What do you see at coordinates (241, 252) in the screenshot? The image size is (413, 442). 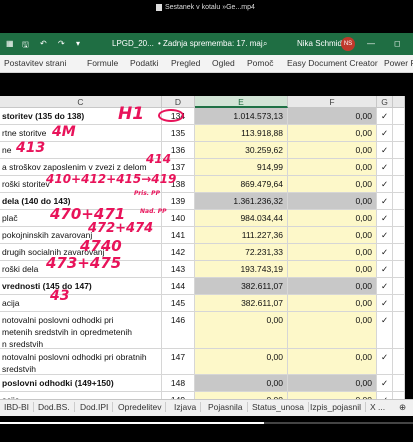 I see `cell-e: 72.231,33` at bounding box center [241, 252].